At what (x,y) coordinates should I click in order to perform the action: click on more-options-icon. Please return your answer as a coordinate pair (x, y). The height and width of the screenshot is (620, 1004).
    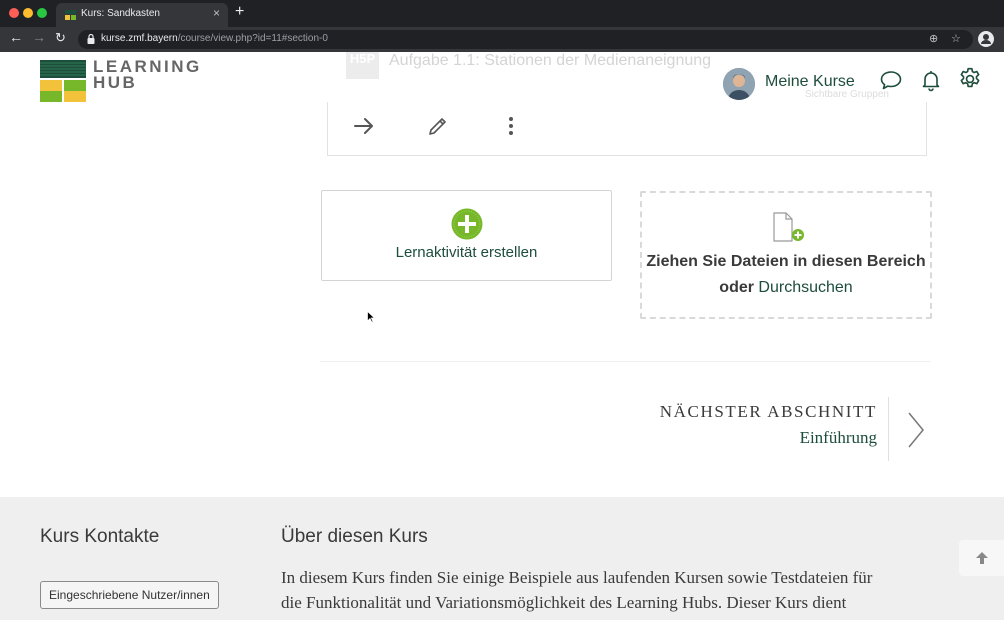
    Looking at the image, I should click on (511, 126).